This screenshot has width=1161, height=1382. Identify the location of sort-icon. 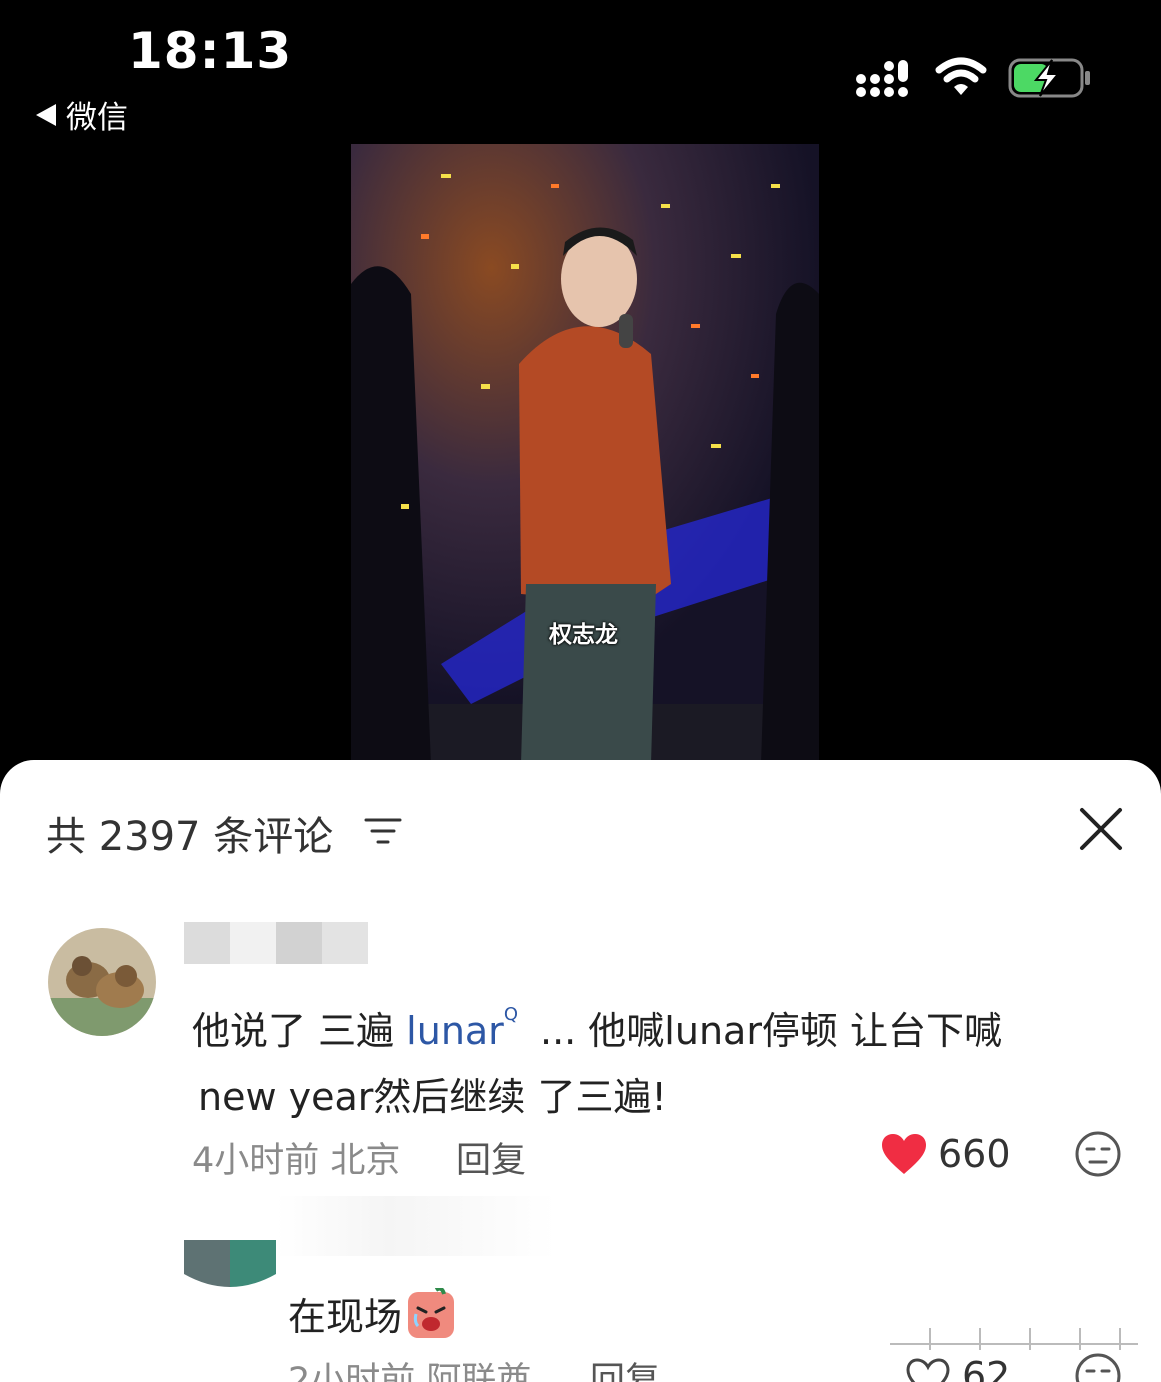
(383, 831).